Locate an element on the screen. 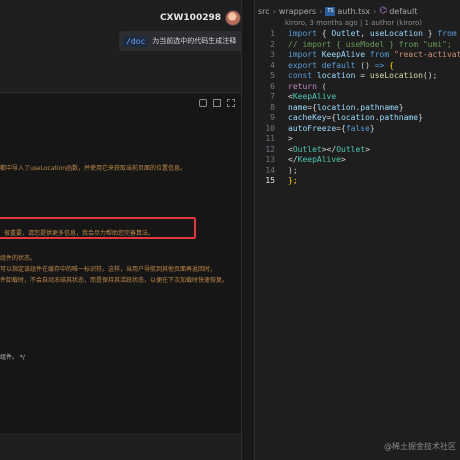  line-number: 9 is located at coordinates (272, 117).